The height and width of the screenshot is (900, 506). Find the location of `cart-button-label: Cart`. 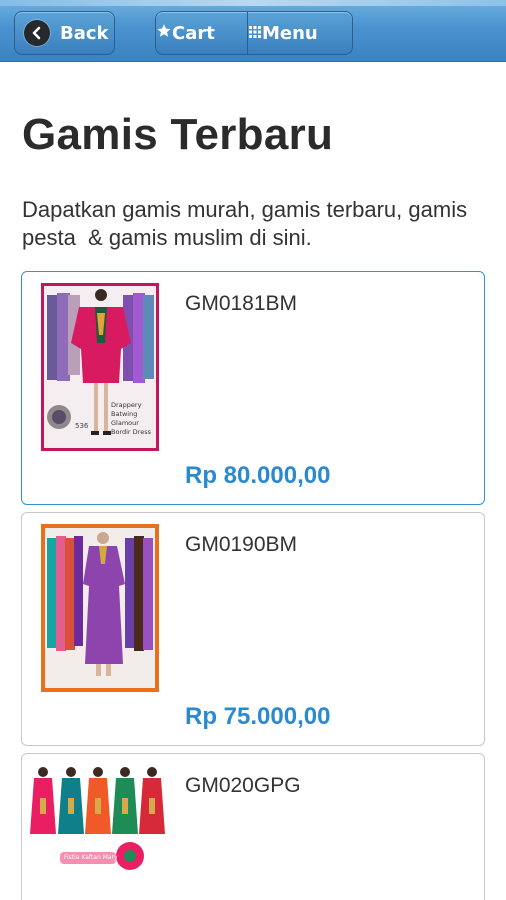

cart-button-label: Cart is located at coordinates (193, 33).